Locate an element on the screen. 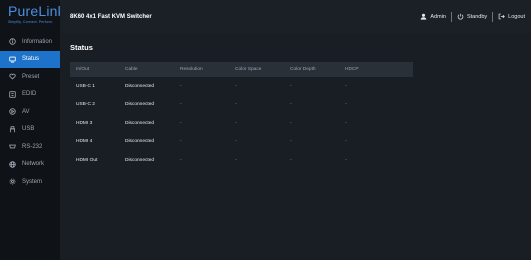 The image size is (531, 260). column-header: Cable is located at coordinates (131, 69).